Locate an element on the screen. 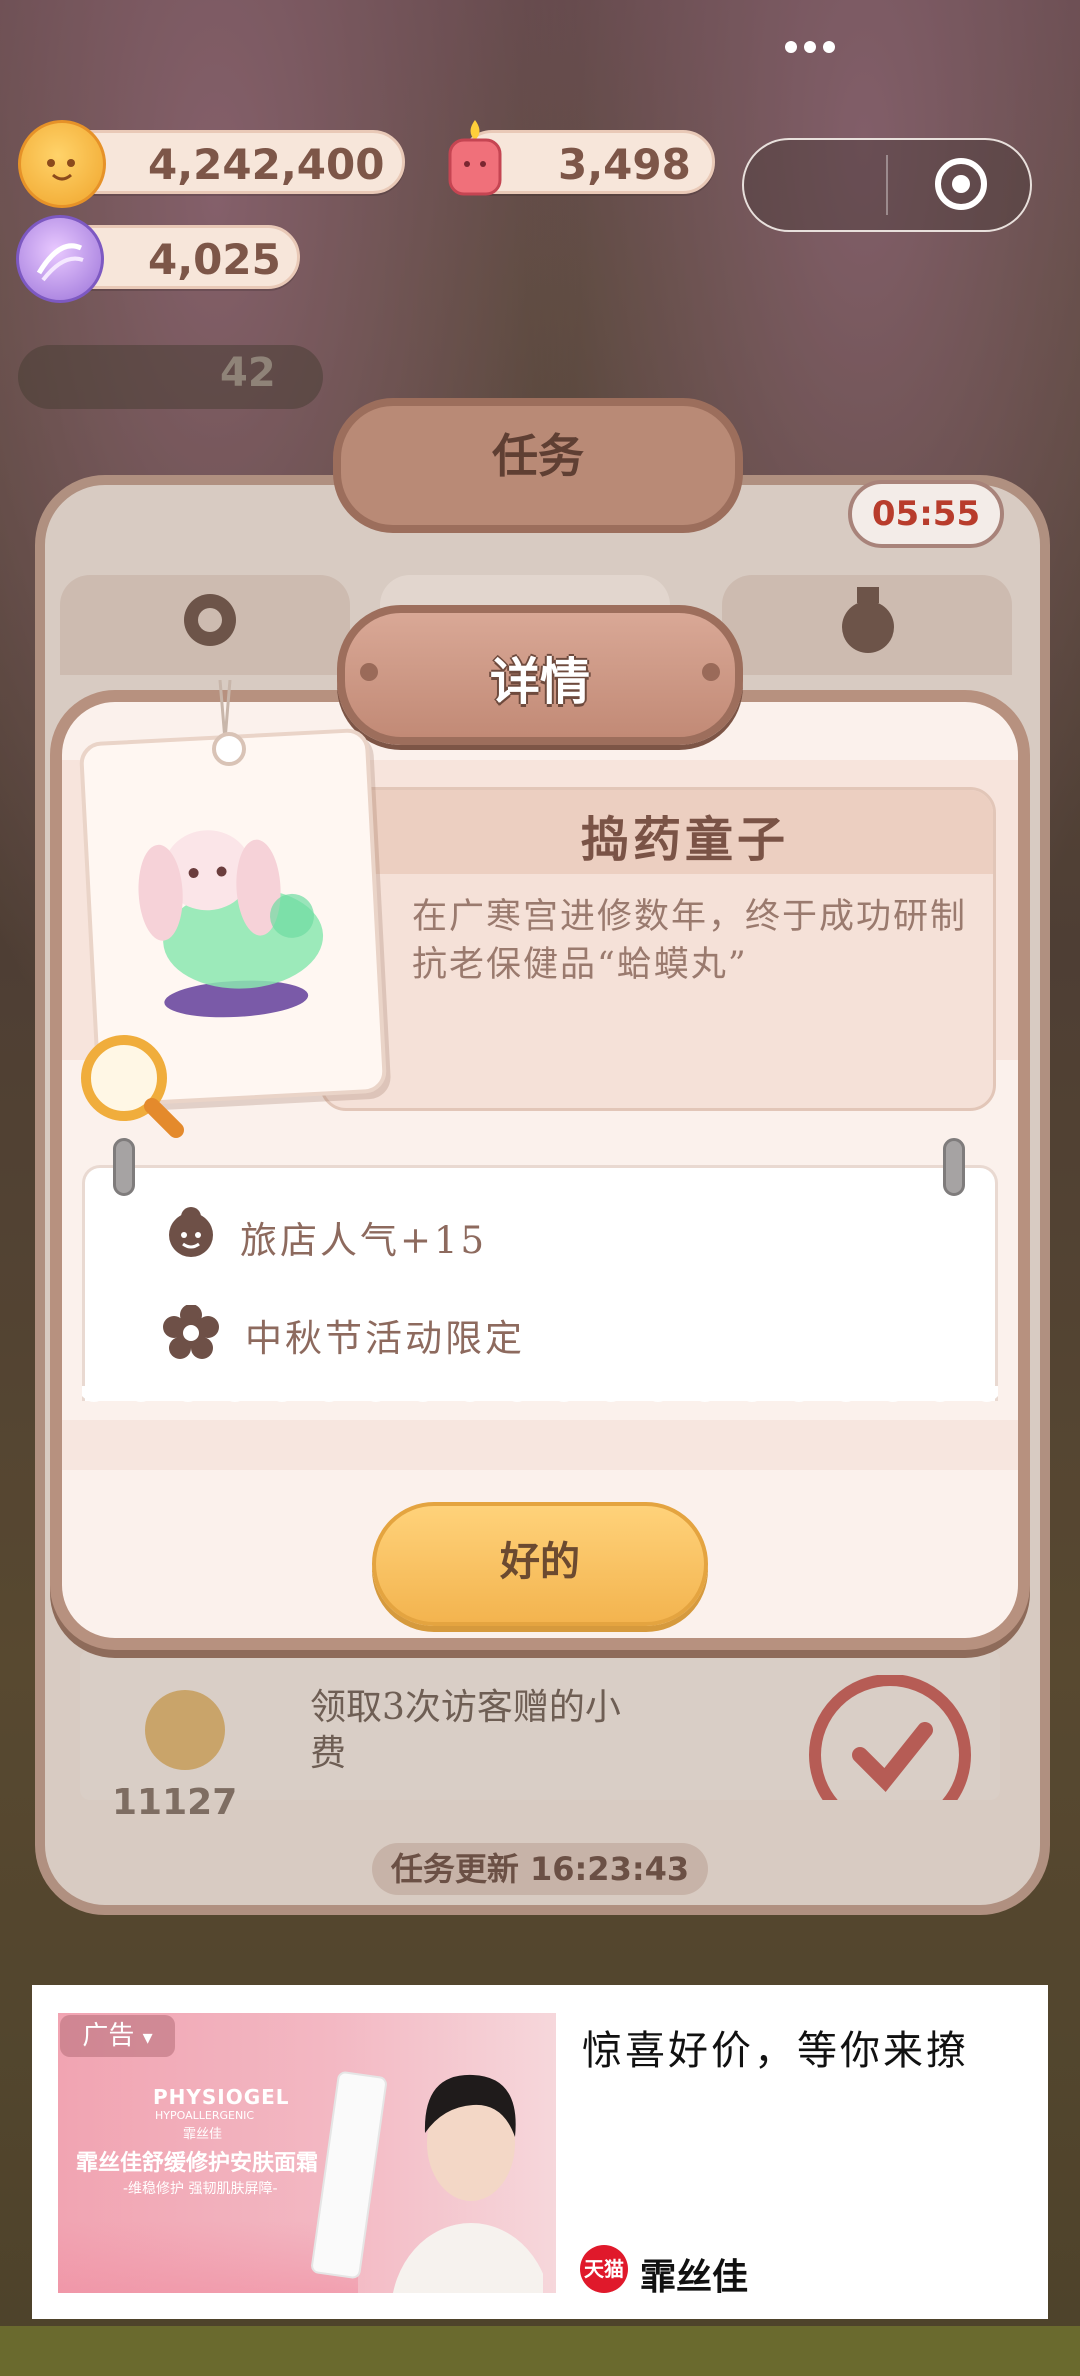 The width and height of the screenshot is (1080, 2376). bottom-grass is located at coordinates (540, 2351).